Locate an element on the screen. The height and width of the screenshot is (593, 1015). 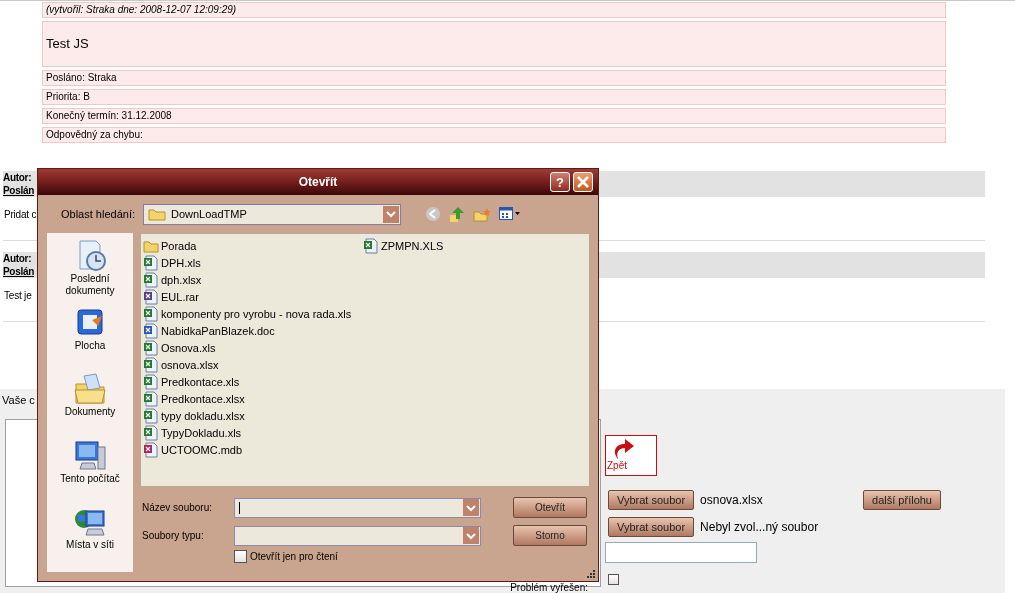
file-name-label: Název souboru: is located at coordinates (177, 507).